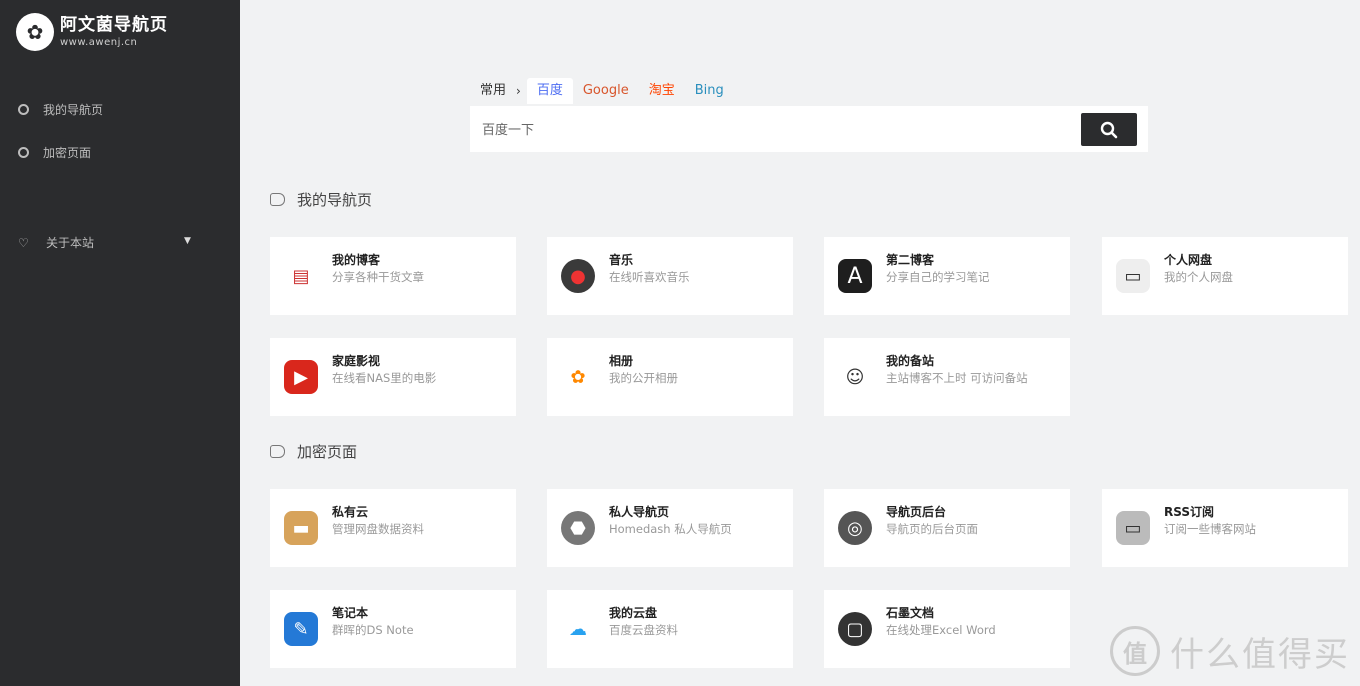 The image size is (1360, 686). What do you see at coordinates (957, 378) in the screenshot?
I see `card-description: 主站博客不上时 可访问备站` at bounding box center [957, 378].